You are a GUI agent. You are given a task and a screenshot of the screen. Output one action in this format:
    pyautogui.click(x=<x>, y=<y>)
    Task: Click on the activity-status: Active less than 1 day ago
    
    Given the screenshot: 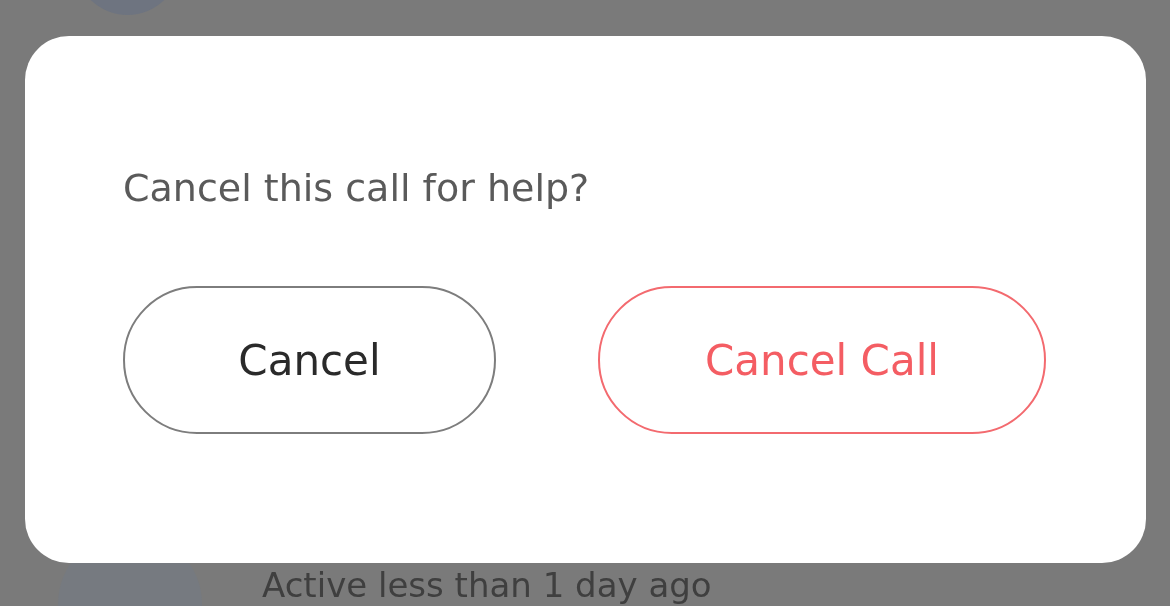 What is the action you would take?
    pyautogui.click(x=487, y=585)
    